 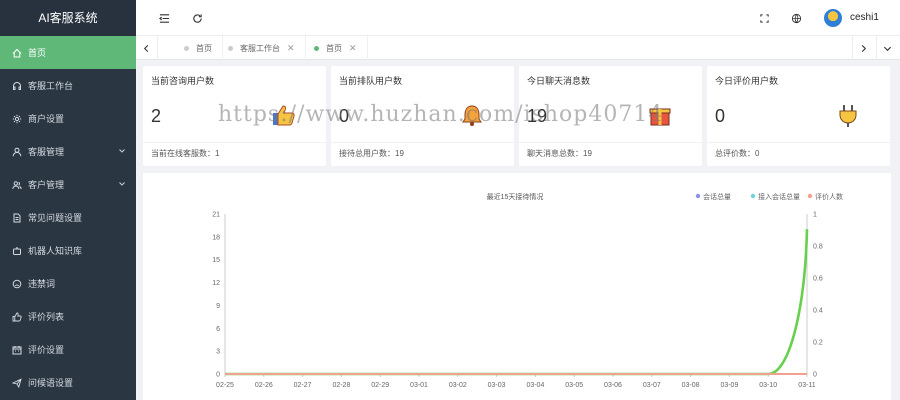 I want to click on sidebar-item-2: 商户设置, so click(x=68, y=118).